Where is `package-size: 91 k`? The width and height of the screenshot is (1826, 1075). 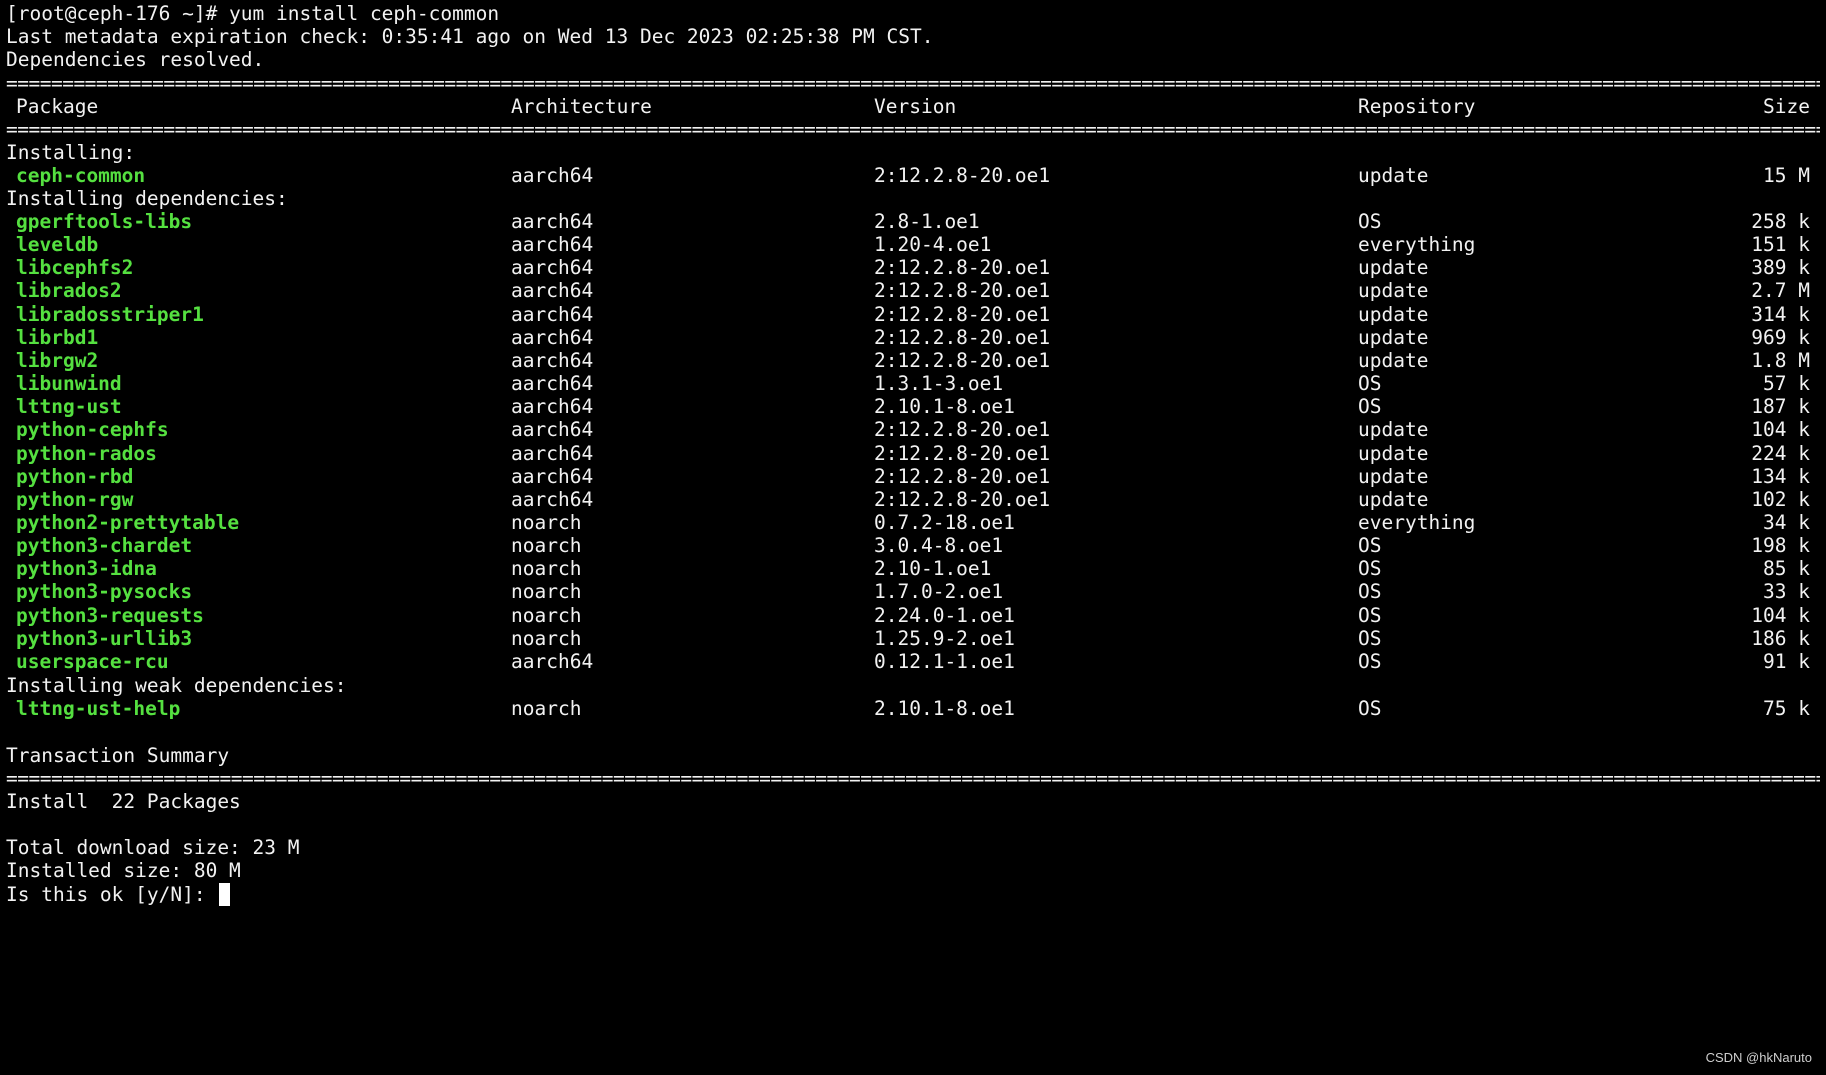
package-size: 91 k is located at coordinates (1786, 661).